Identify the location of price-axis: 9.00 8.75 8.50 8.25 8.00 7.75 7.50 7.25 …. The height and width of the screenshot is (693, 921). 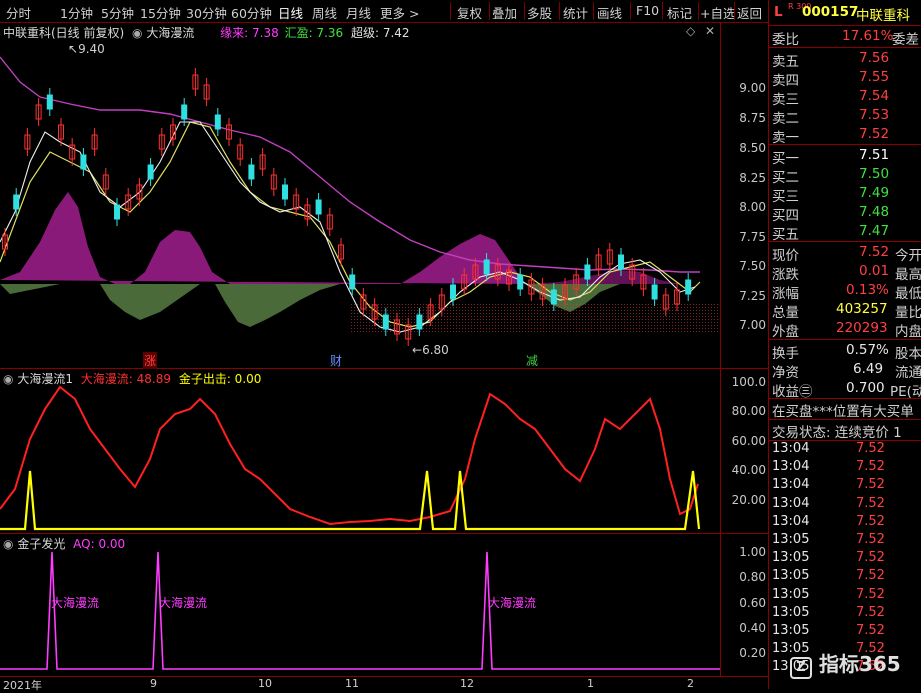
(745, 344).